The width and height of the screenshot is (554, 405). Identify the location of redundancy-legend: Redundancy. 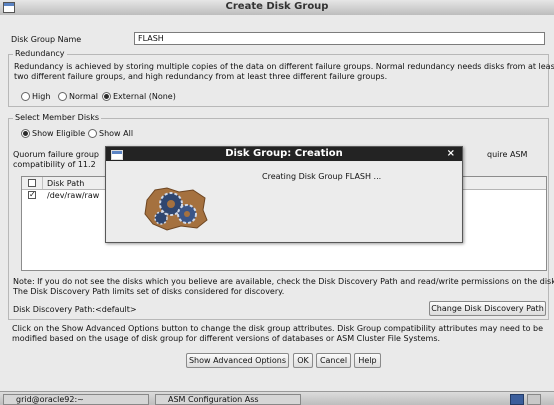
(40, 53).